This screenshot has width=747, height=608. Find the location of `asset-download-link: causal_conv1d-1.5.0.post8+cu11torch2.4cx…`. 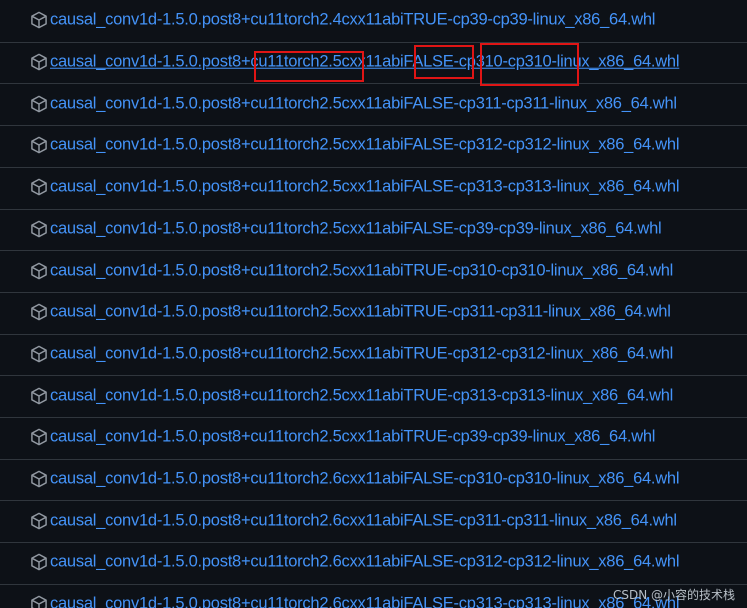

asset-download-link: causal_conv1d-1.5.0.post8+cu11torch2.4cx… is located at coordinates (352, 20).